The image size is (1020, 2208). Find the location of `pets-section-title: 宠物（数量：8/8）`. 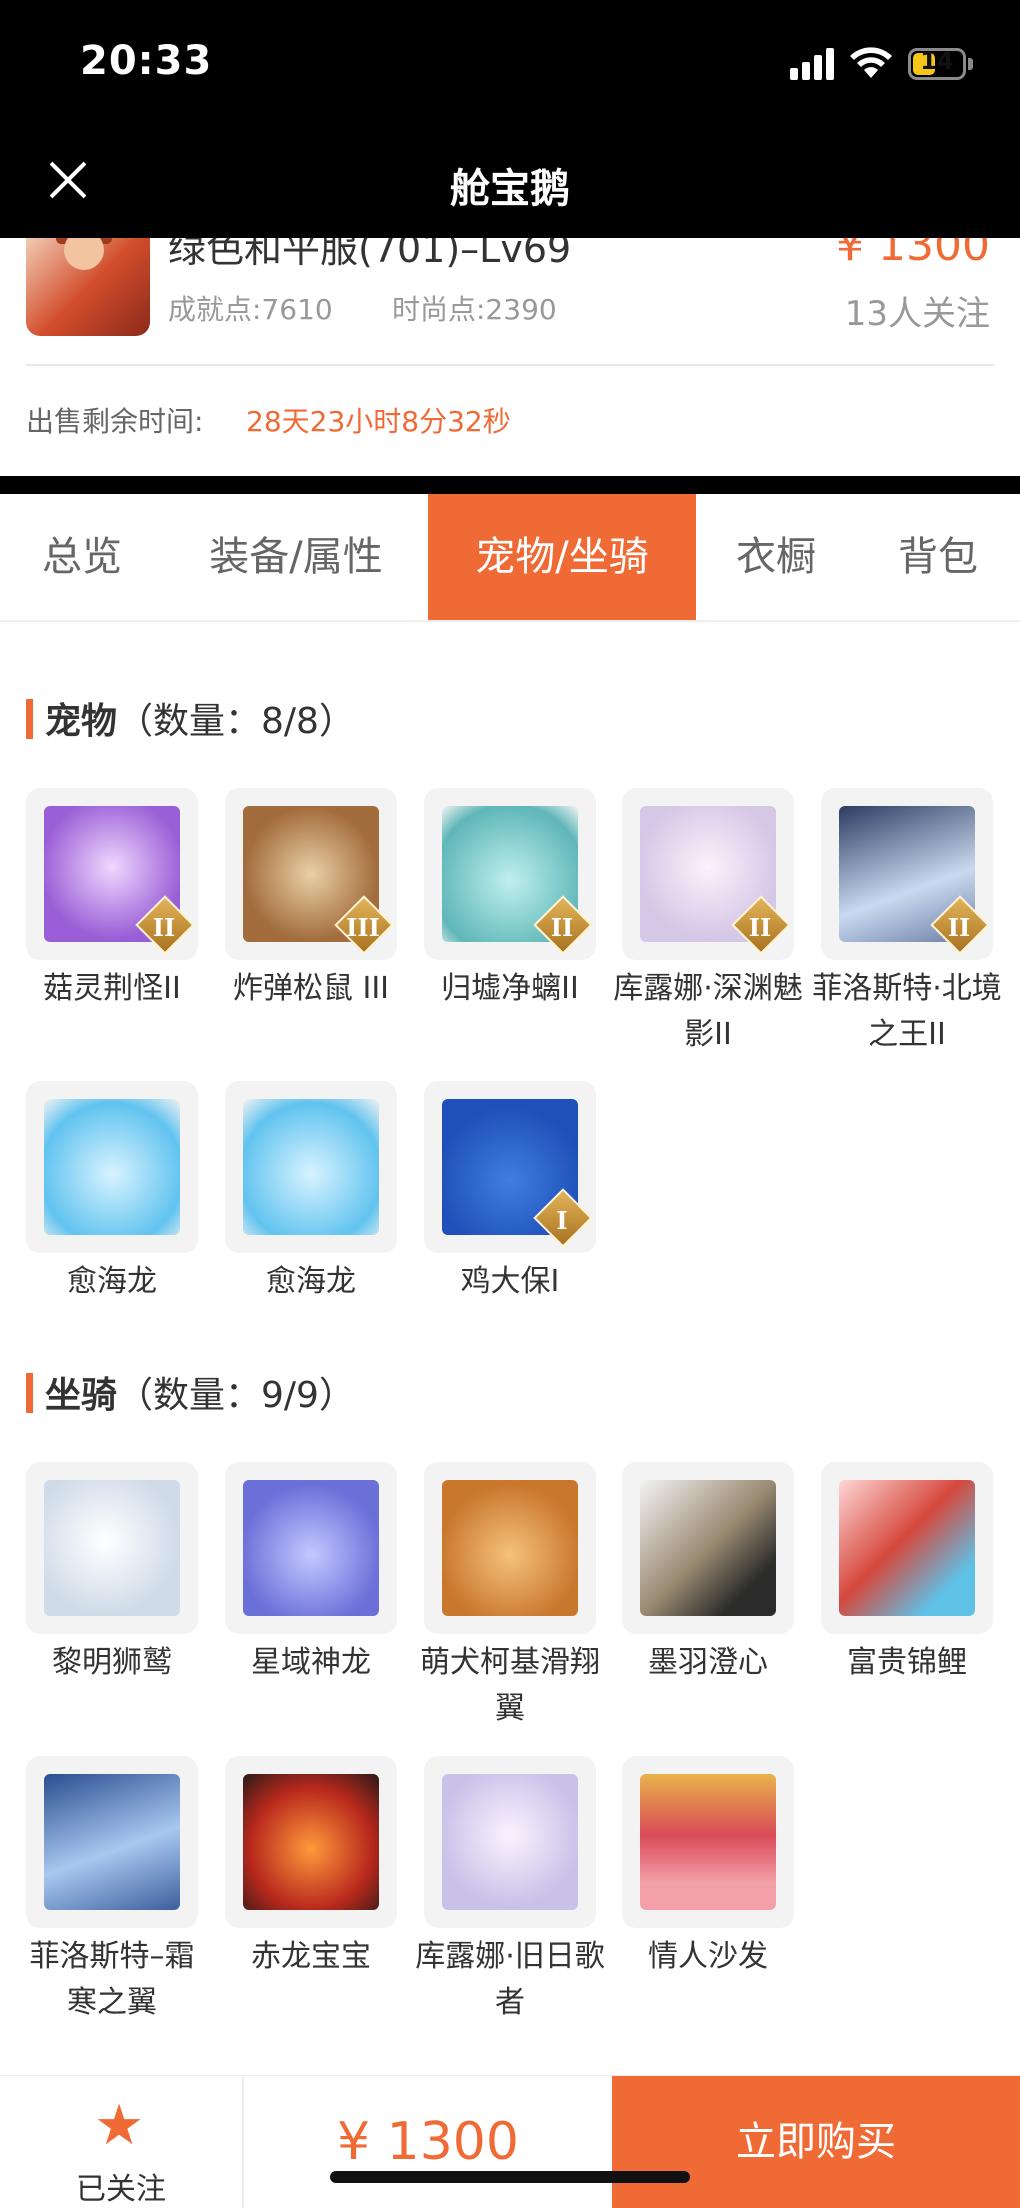

pets-section-title: 宠物（数量：8/8） is located at coordinates (190, 718).